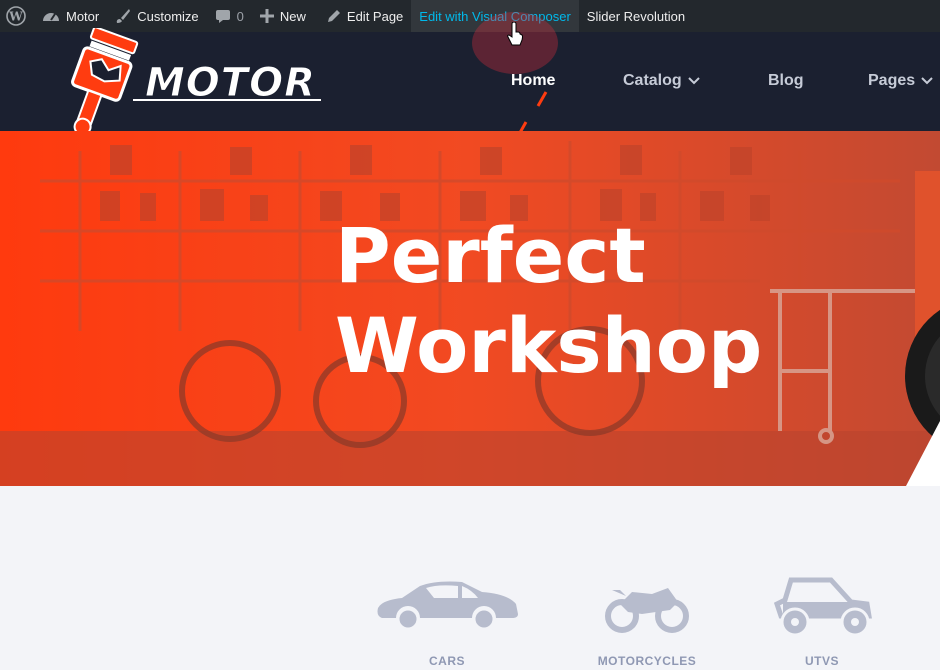 The width and height of the screenshot is (940, 670). I want to click on brush-icon, so click(123, 16).